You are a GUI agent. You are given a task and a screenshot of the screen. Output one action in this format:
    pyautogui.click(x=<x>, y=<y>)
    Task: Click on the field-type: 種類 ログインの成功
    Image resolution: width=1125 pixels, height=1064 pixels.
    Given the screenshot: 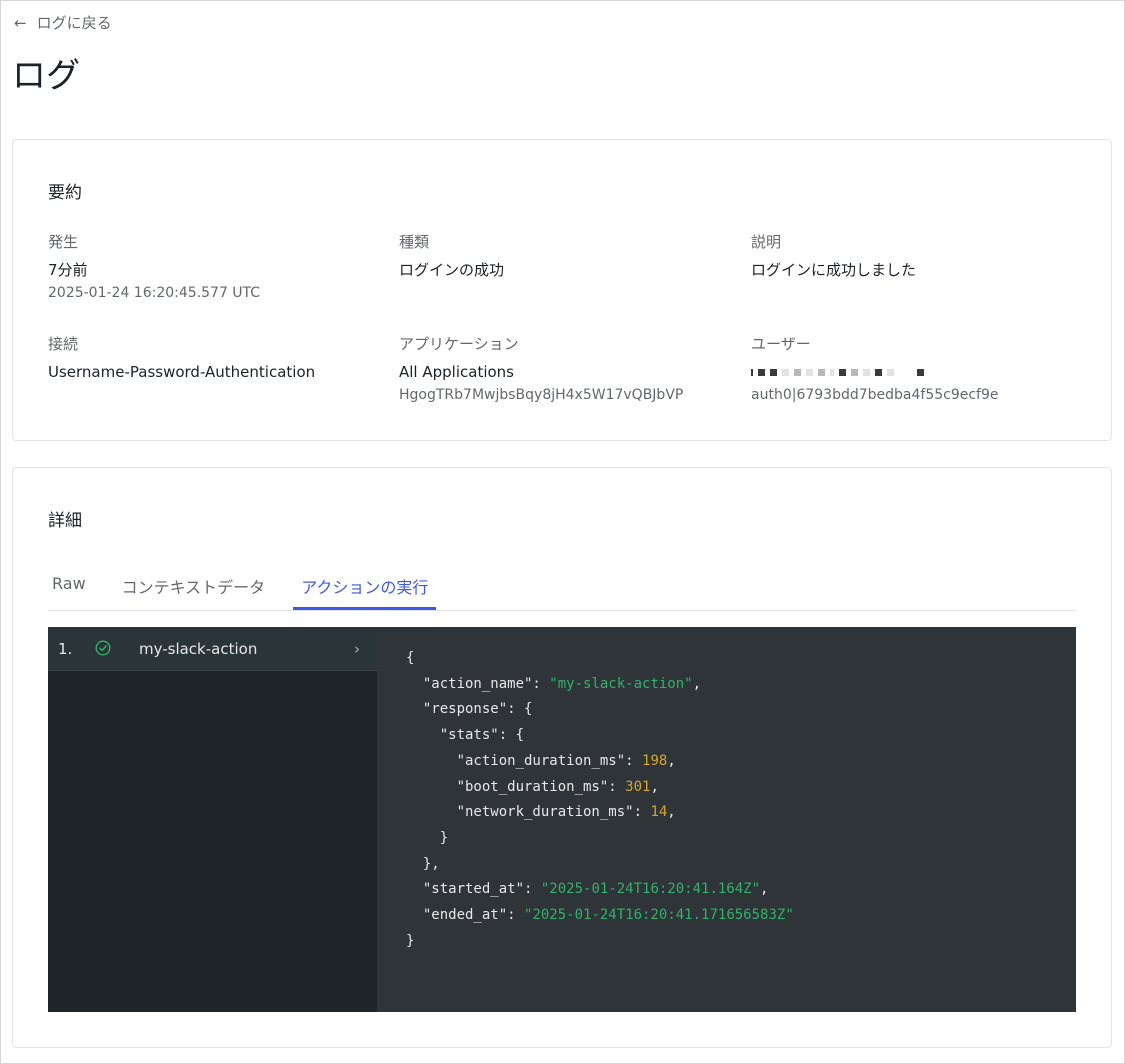 What is the action you would take?
    pyautogui.click(x=451, y=256)
    